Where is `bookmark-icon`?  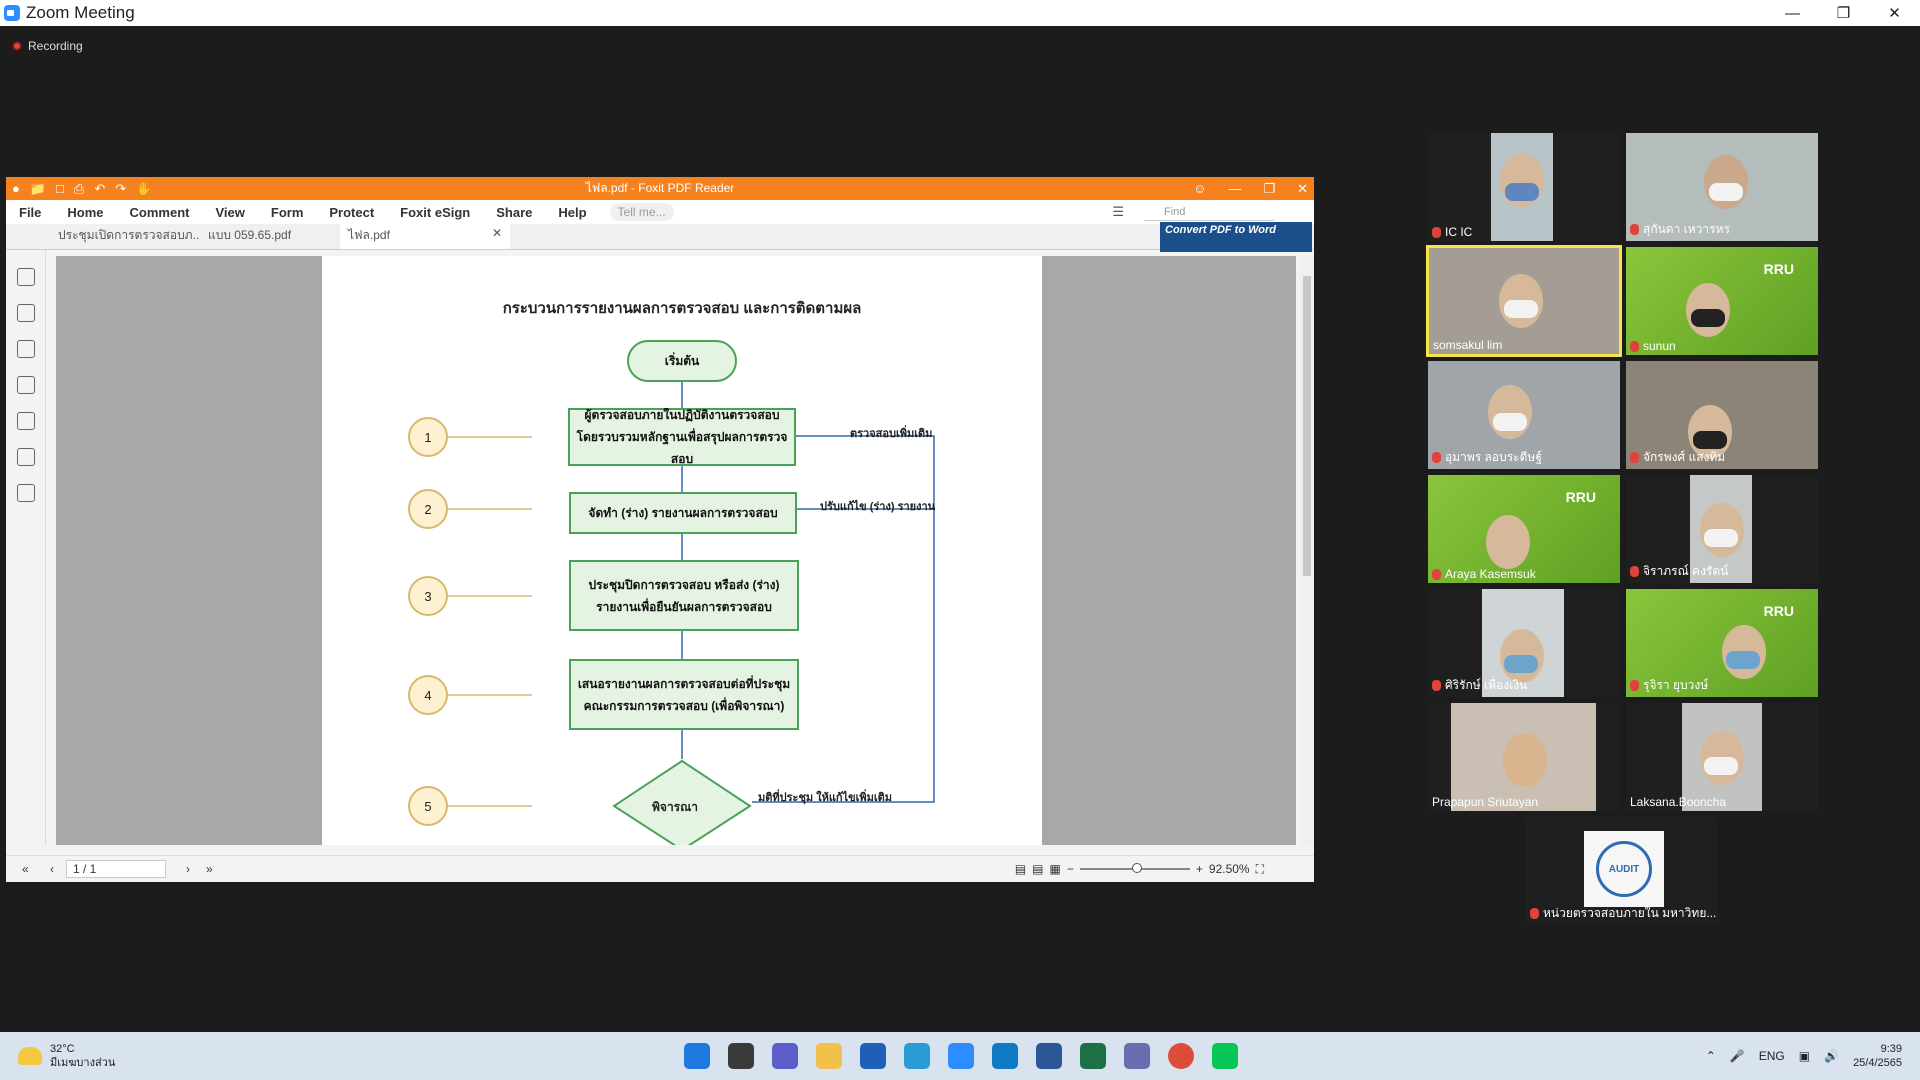 bookmark-icon is located at coordinates (26, 277).